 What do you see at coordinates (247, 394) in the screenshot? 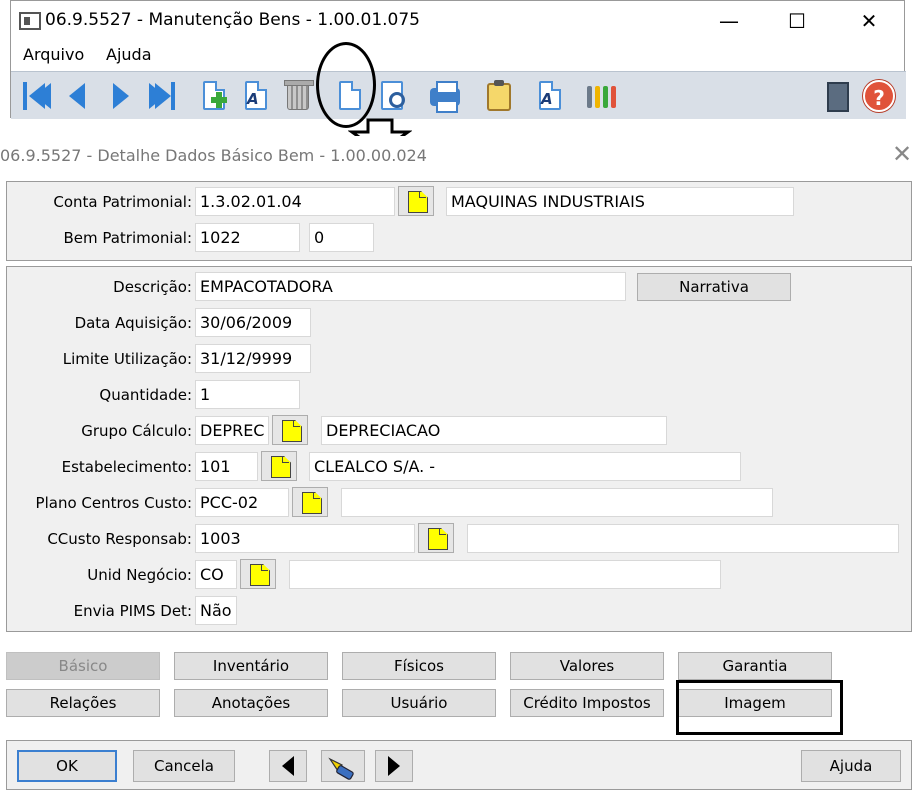
I see `quantidade-field: 1` at bounding box center [247, 394].